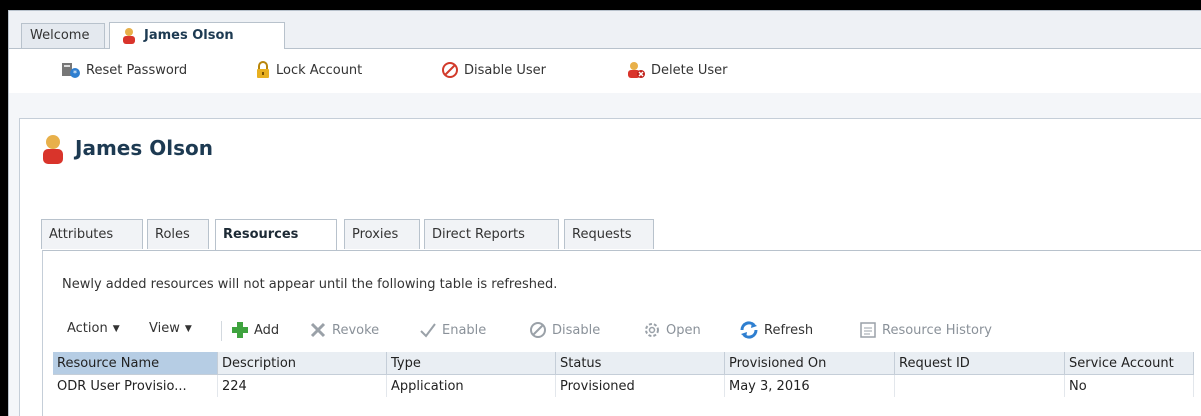 Image resolution: width=1201 pixels, height=416 pixels. I want to click on cell-request-id, so click(979, 385).